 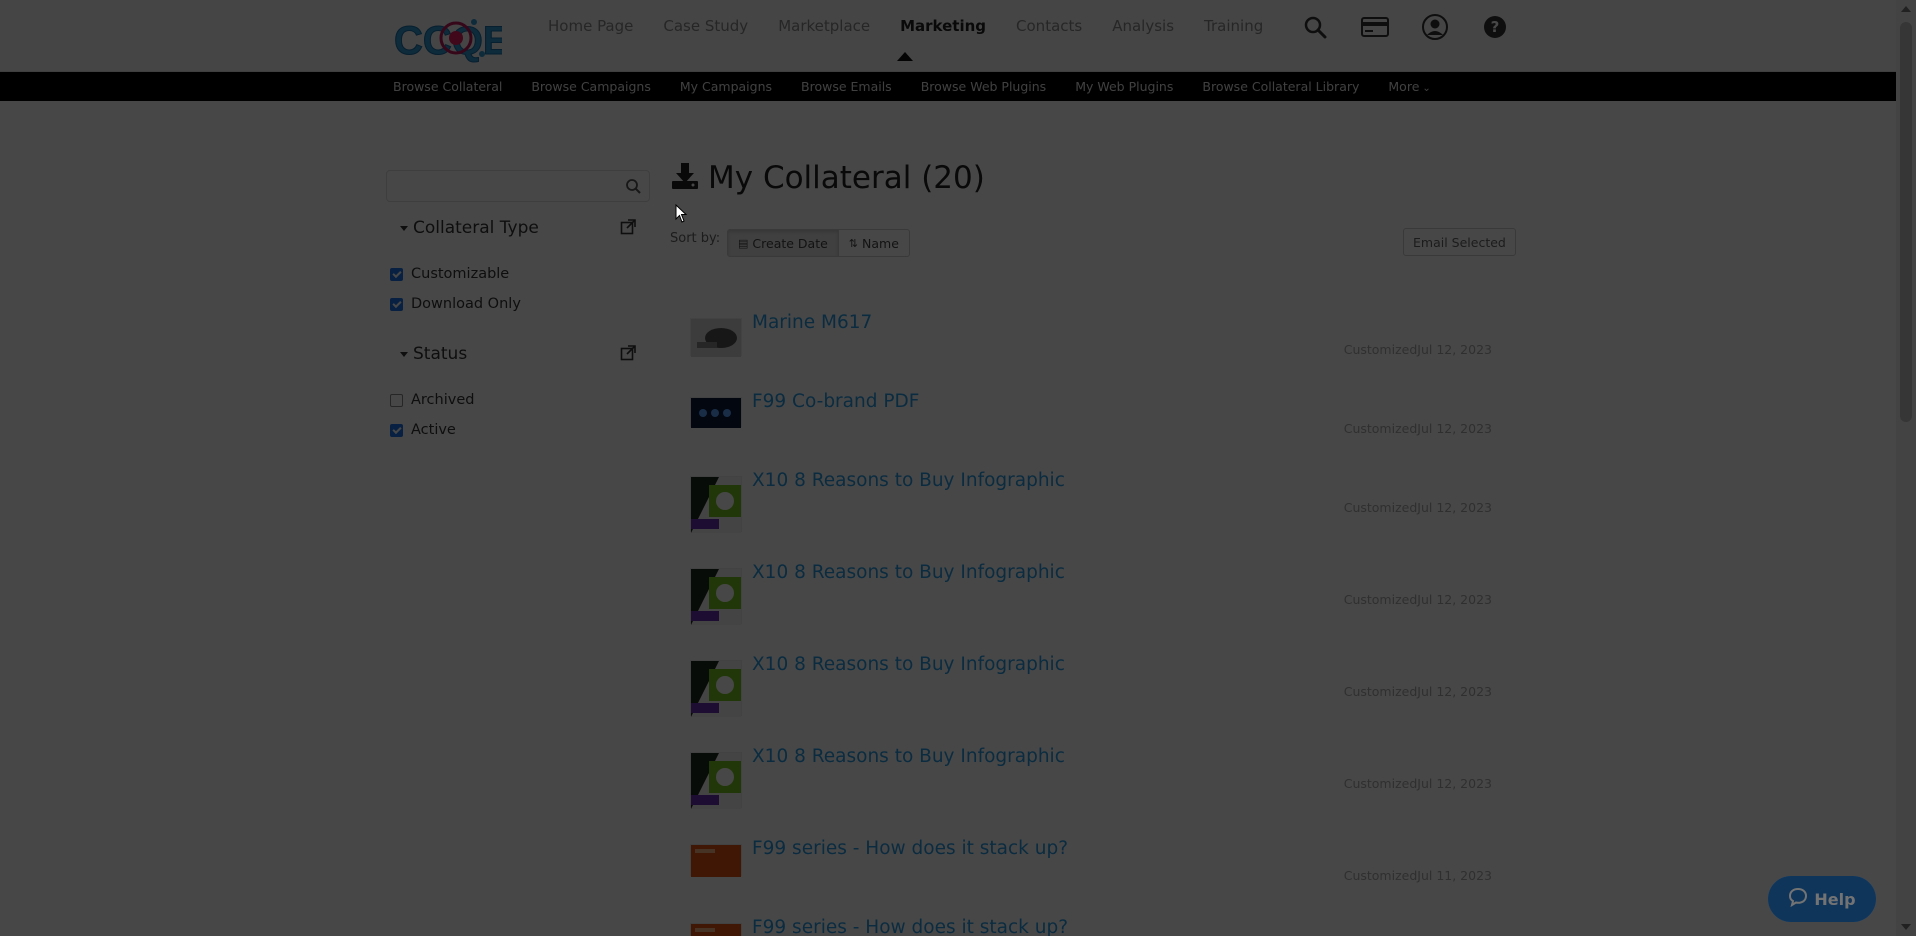 What do you see at coordinates (1280, 86) in the screenshot?
I see `subnav-item-browse-collateral-library: Browse Collateral Library` at bounding box center [1280, 86].